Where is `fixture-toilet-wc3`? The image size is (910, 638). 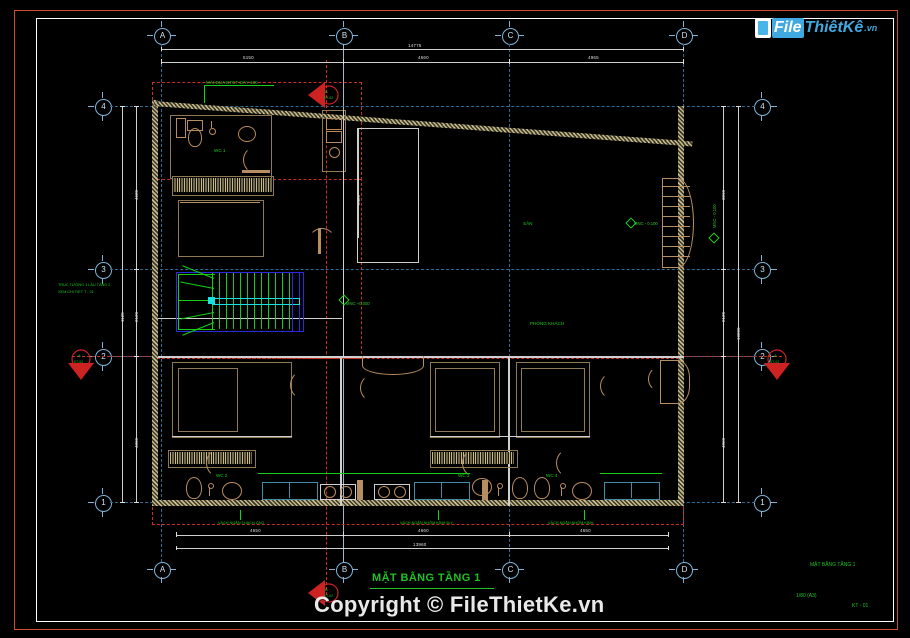
fixture-toilet-wc3 is located at coordinates (520, 488).